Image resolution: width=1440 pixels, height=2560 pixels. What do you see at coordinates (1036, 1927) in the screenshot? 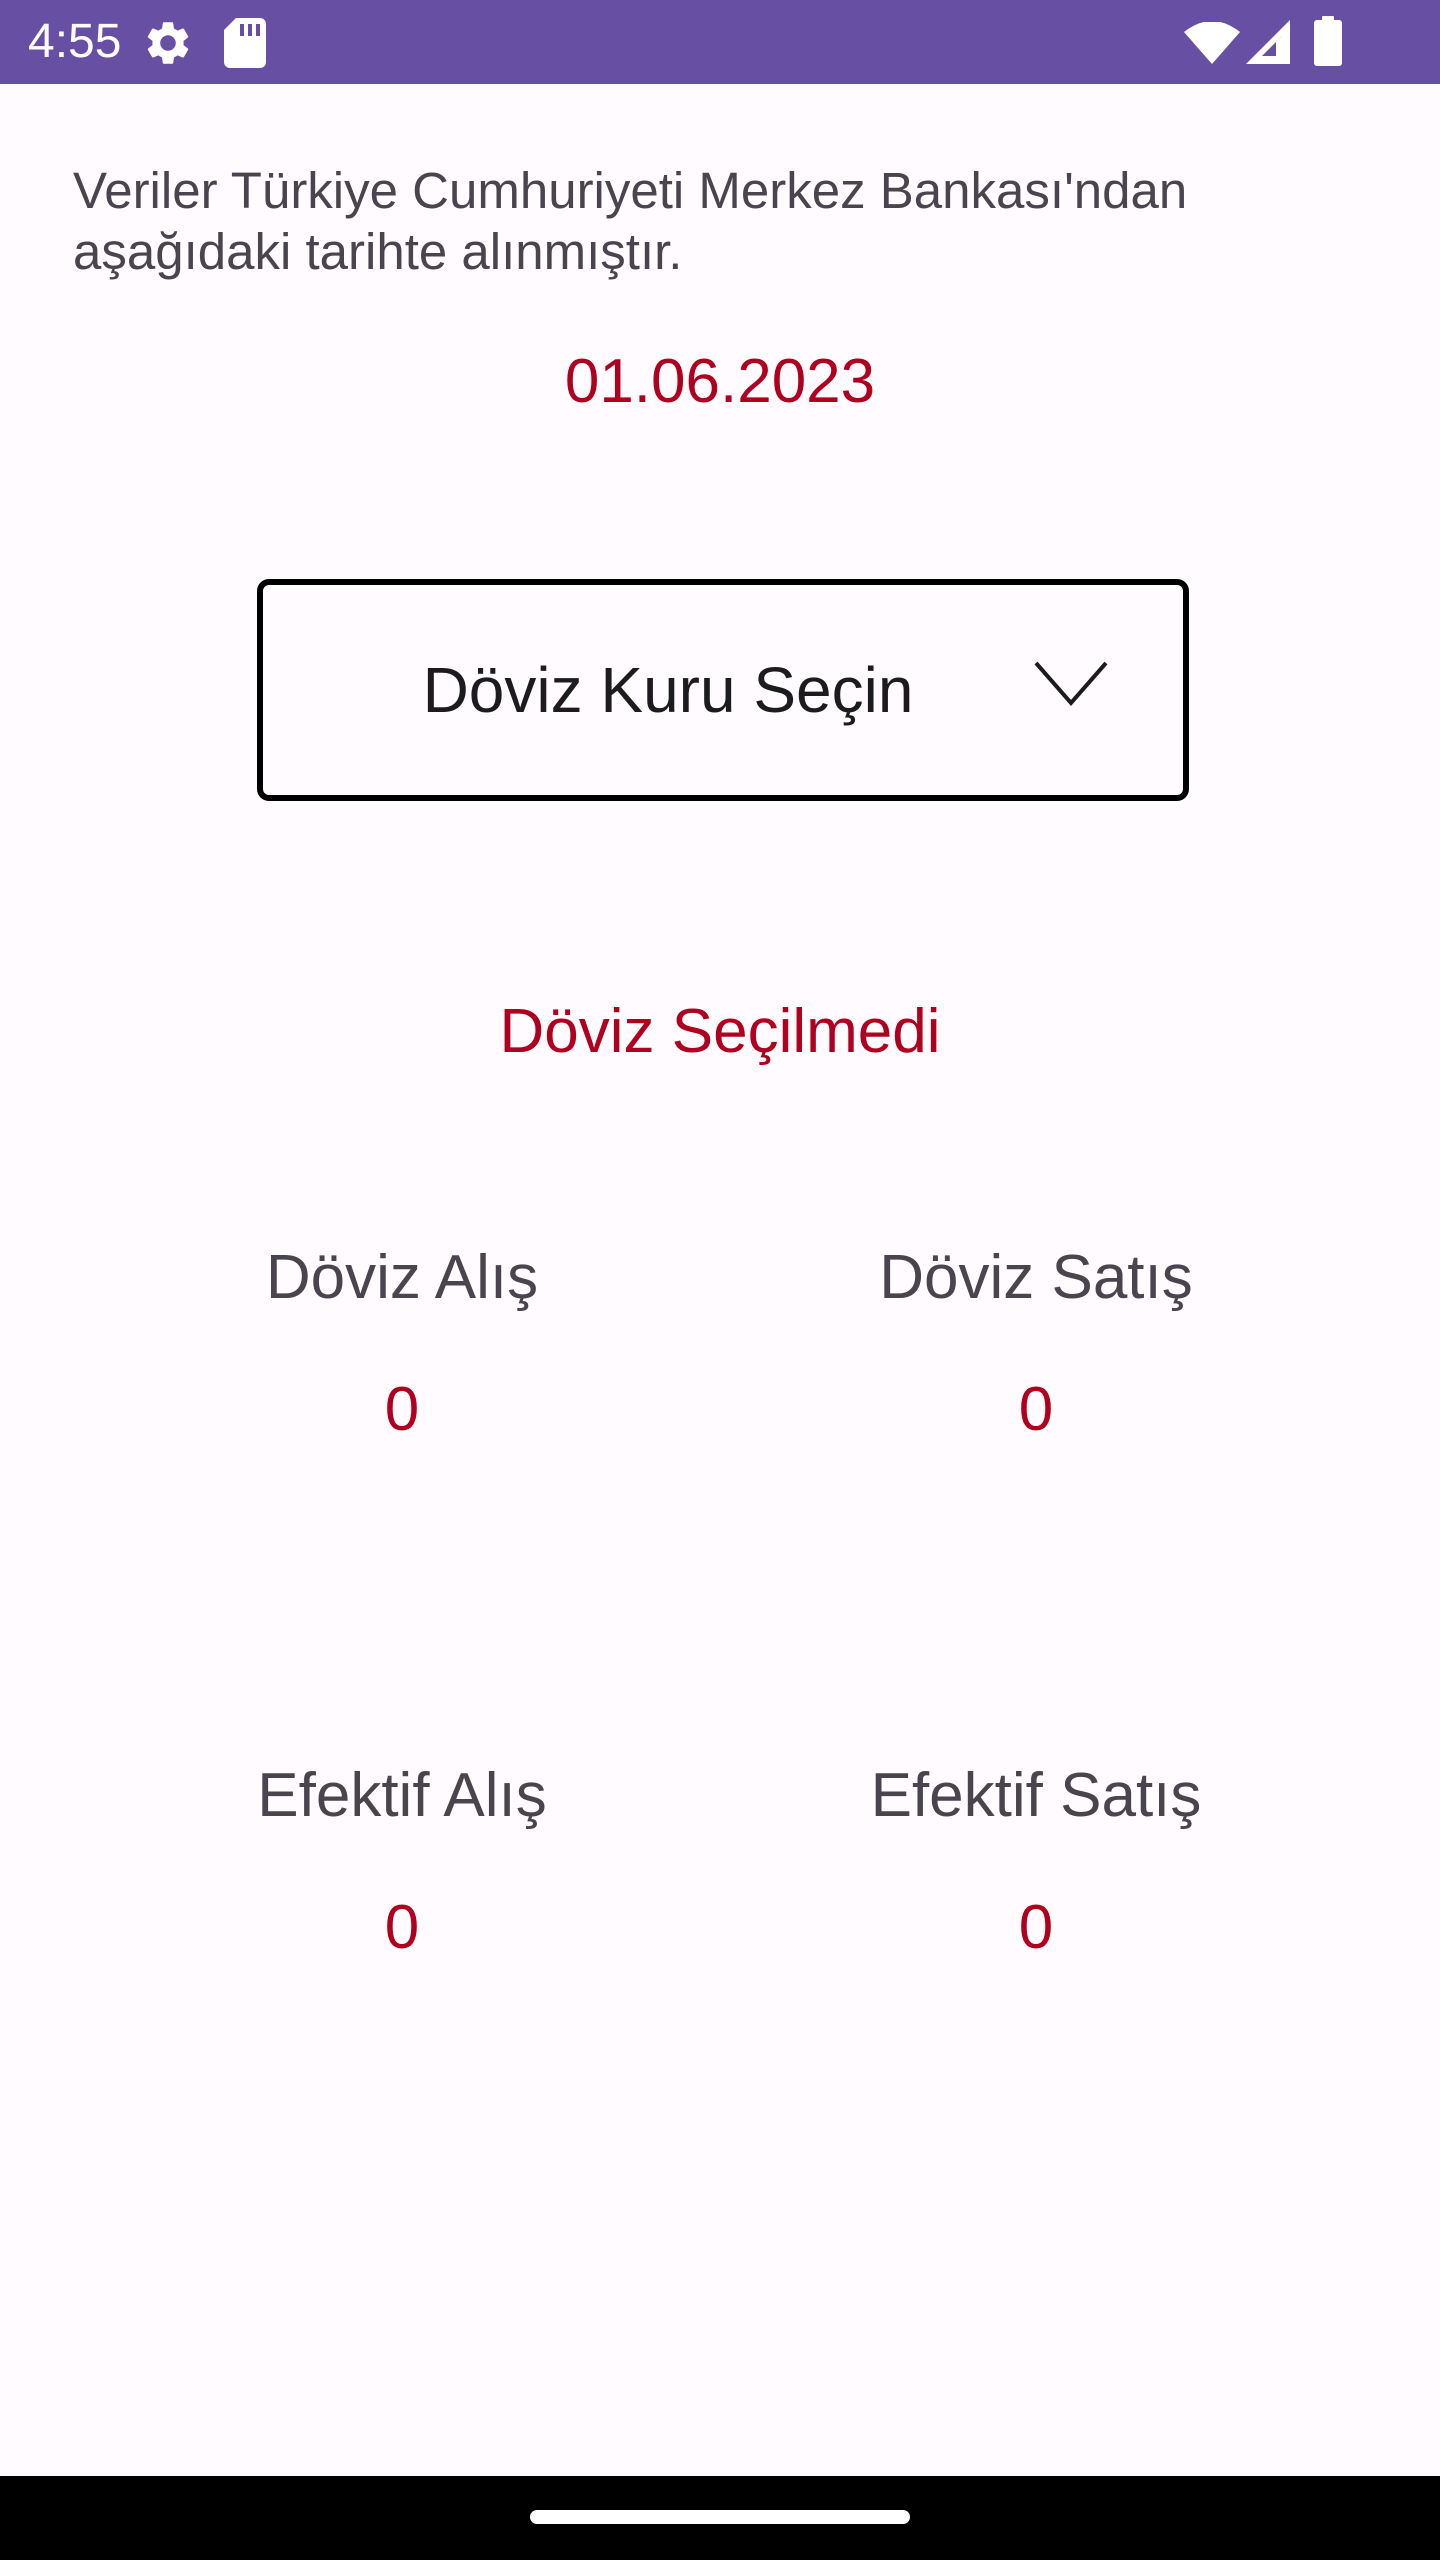
I see `banknote-sell-value: 0` at bounding box center [1036, 1927].